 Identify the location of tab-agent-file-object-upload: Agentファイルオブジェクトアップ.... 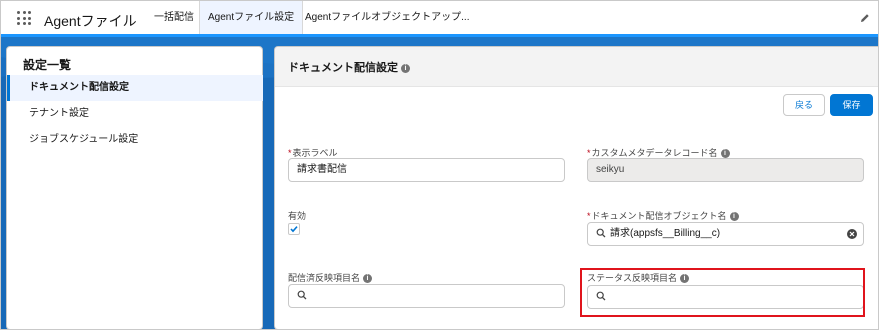
(387, 17).